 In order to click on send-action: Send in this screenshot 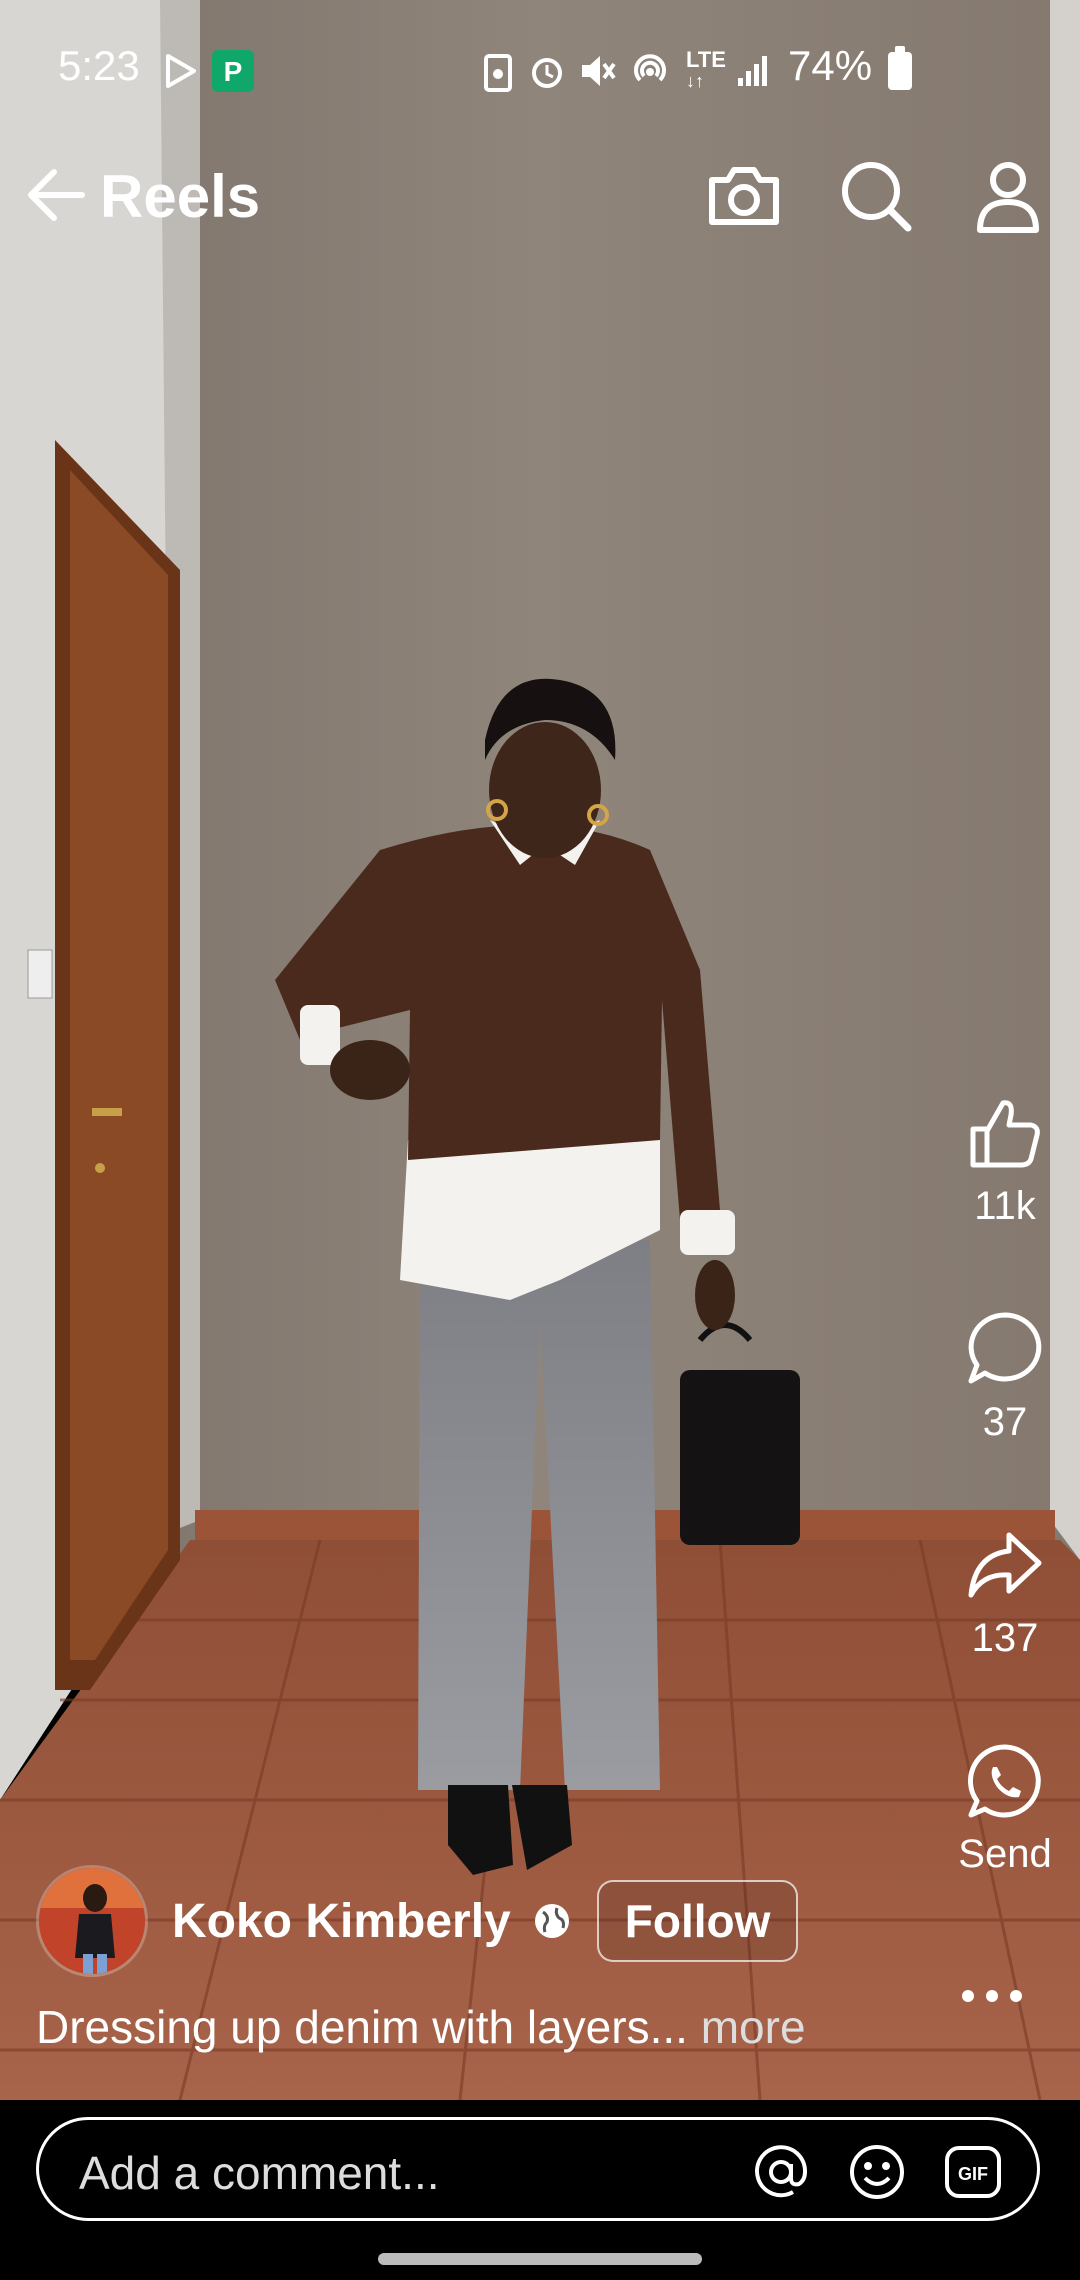, I will do `click(1005, 1806)`.